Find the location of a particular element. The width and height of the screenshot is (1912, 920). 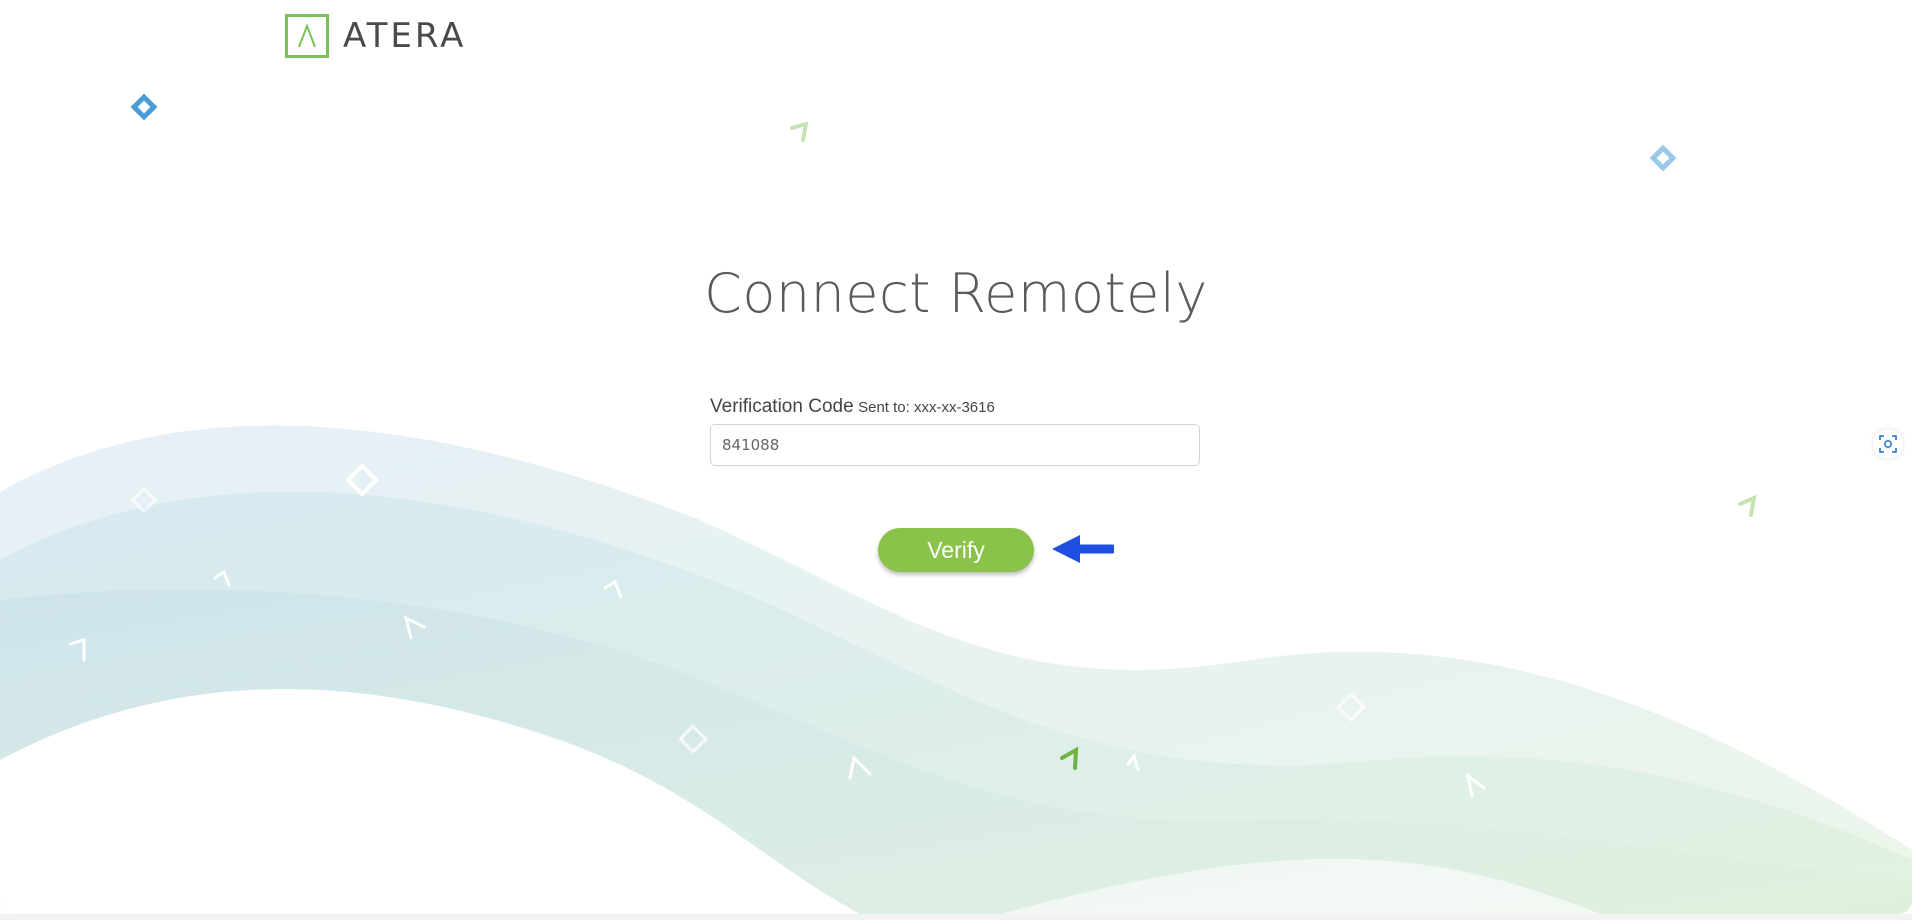

atera-logo-mark-icon is located at coordinates (307, 36).